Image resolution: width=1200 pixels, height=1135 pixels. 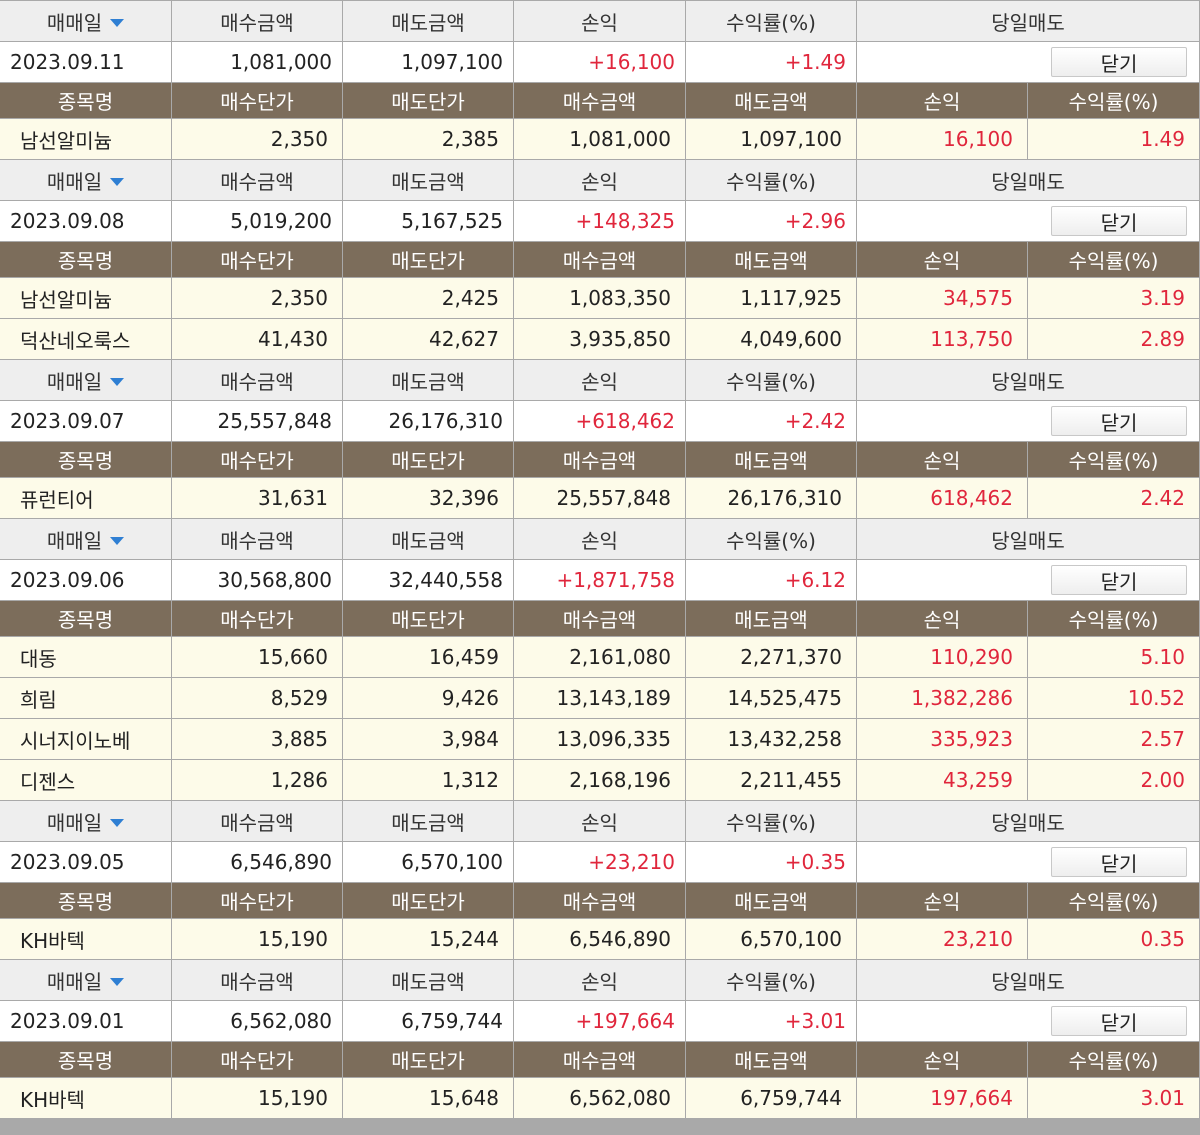 What do you see at coordinates (599, 862) in the screenshot?
I see `profit-value: +23,210` at bounding box center [599, 862].